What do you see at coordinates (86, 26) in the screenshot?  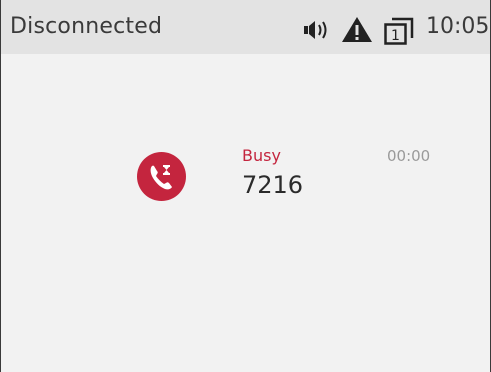 I see `connection-status-title: Disconnected` at bounding box center [86, 26].